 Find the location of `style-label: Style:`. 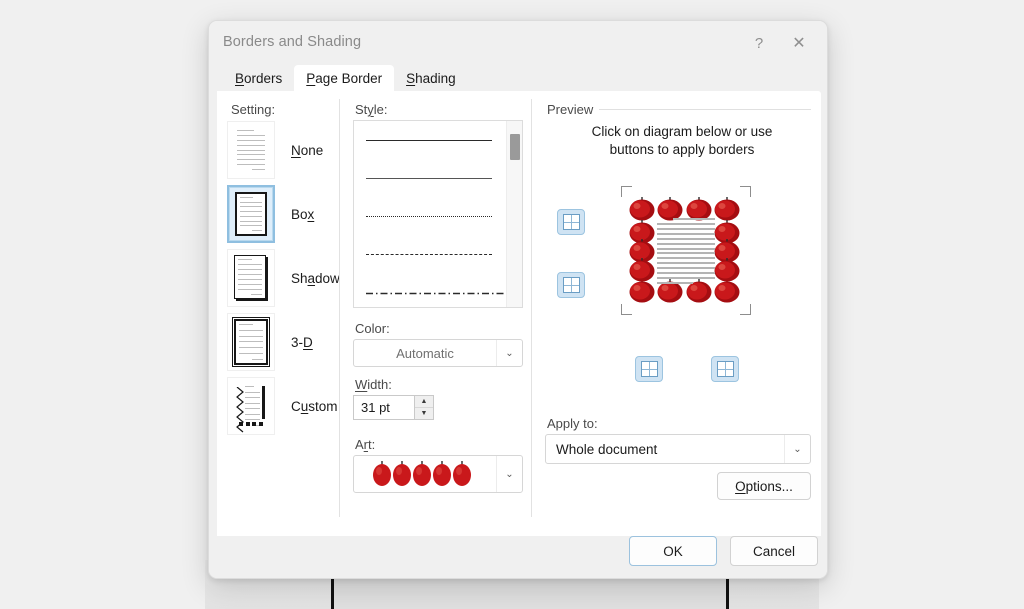

style-label: Style: is located at coordinates (371, 109).